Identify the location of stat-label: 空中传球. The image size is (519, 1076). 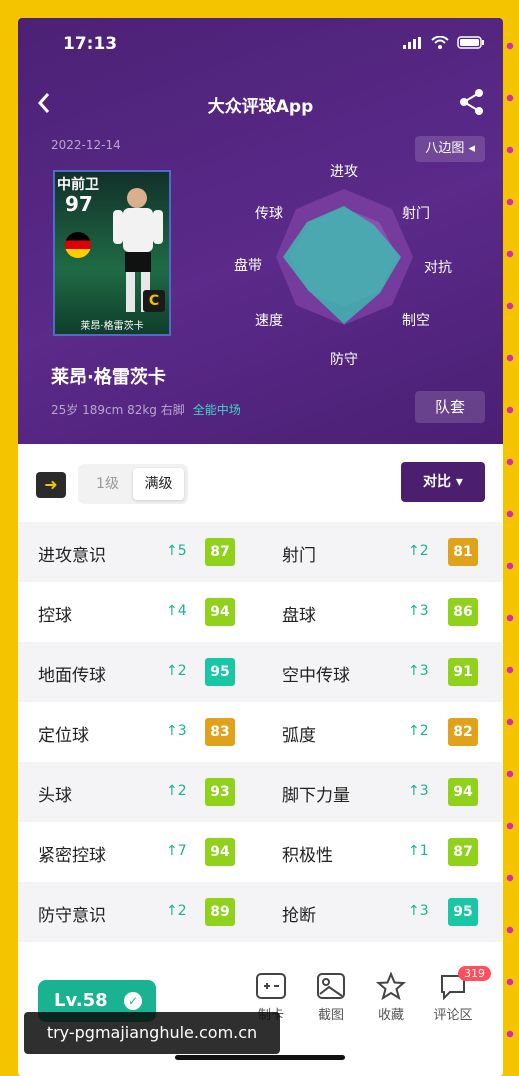
(316, 676).